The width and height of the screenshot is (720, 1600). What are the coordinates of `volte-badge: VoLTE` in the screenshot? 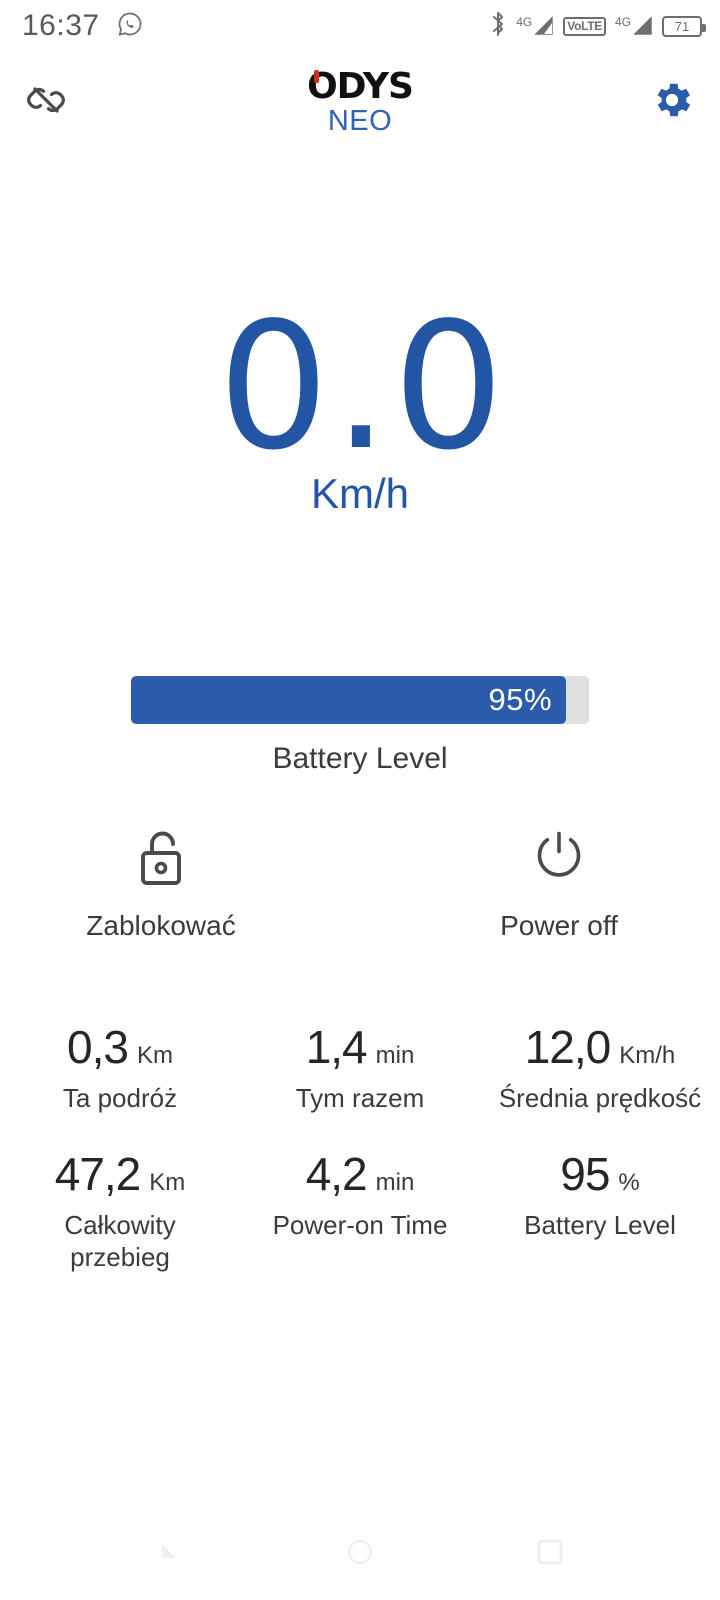 It's located at (584, 26).